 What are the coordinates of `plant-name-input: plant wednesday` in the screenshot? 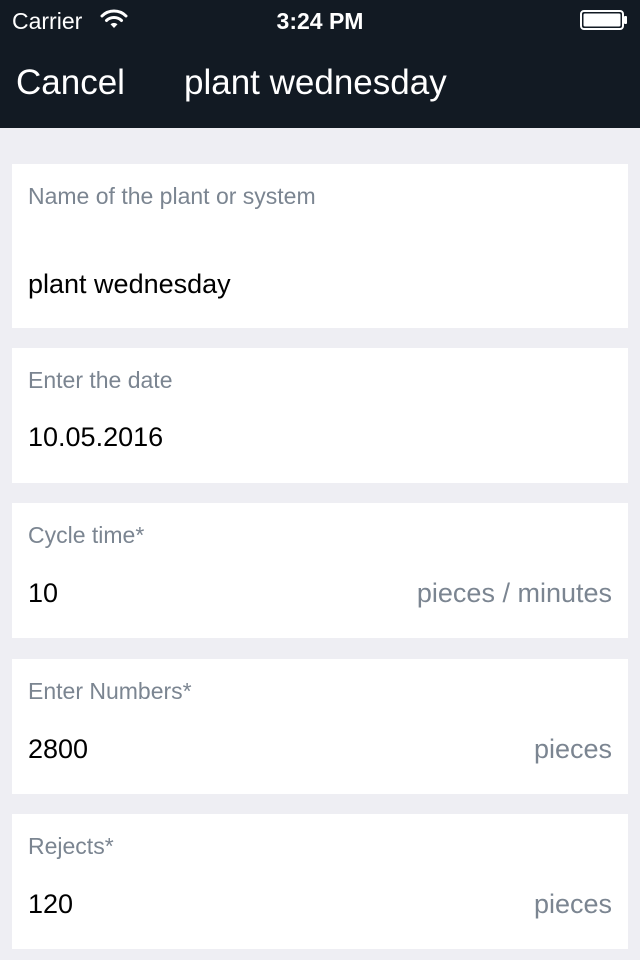 It's located at (129, 284).